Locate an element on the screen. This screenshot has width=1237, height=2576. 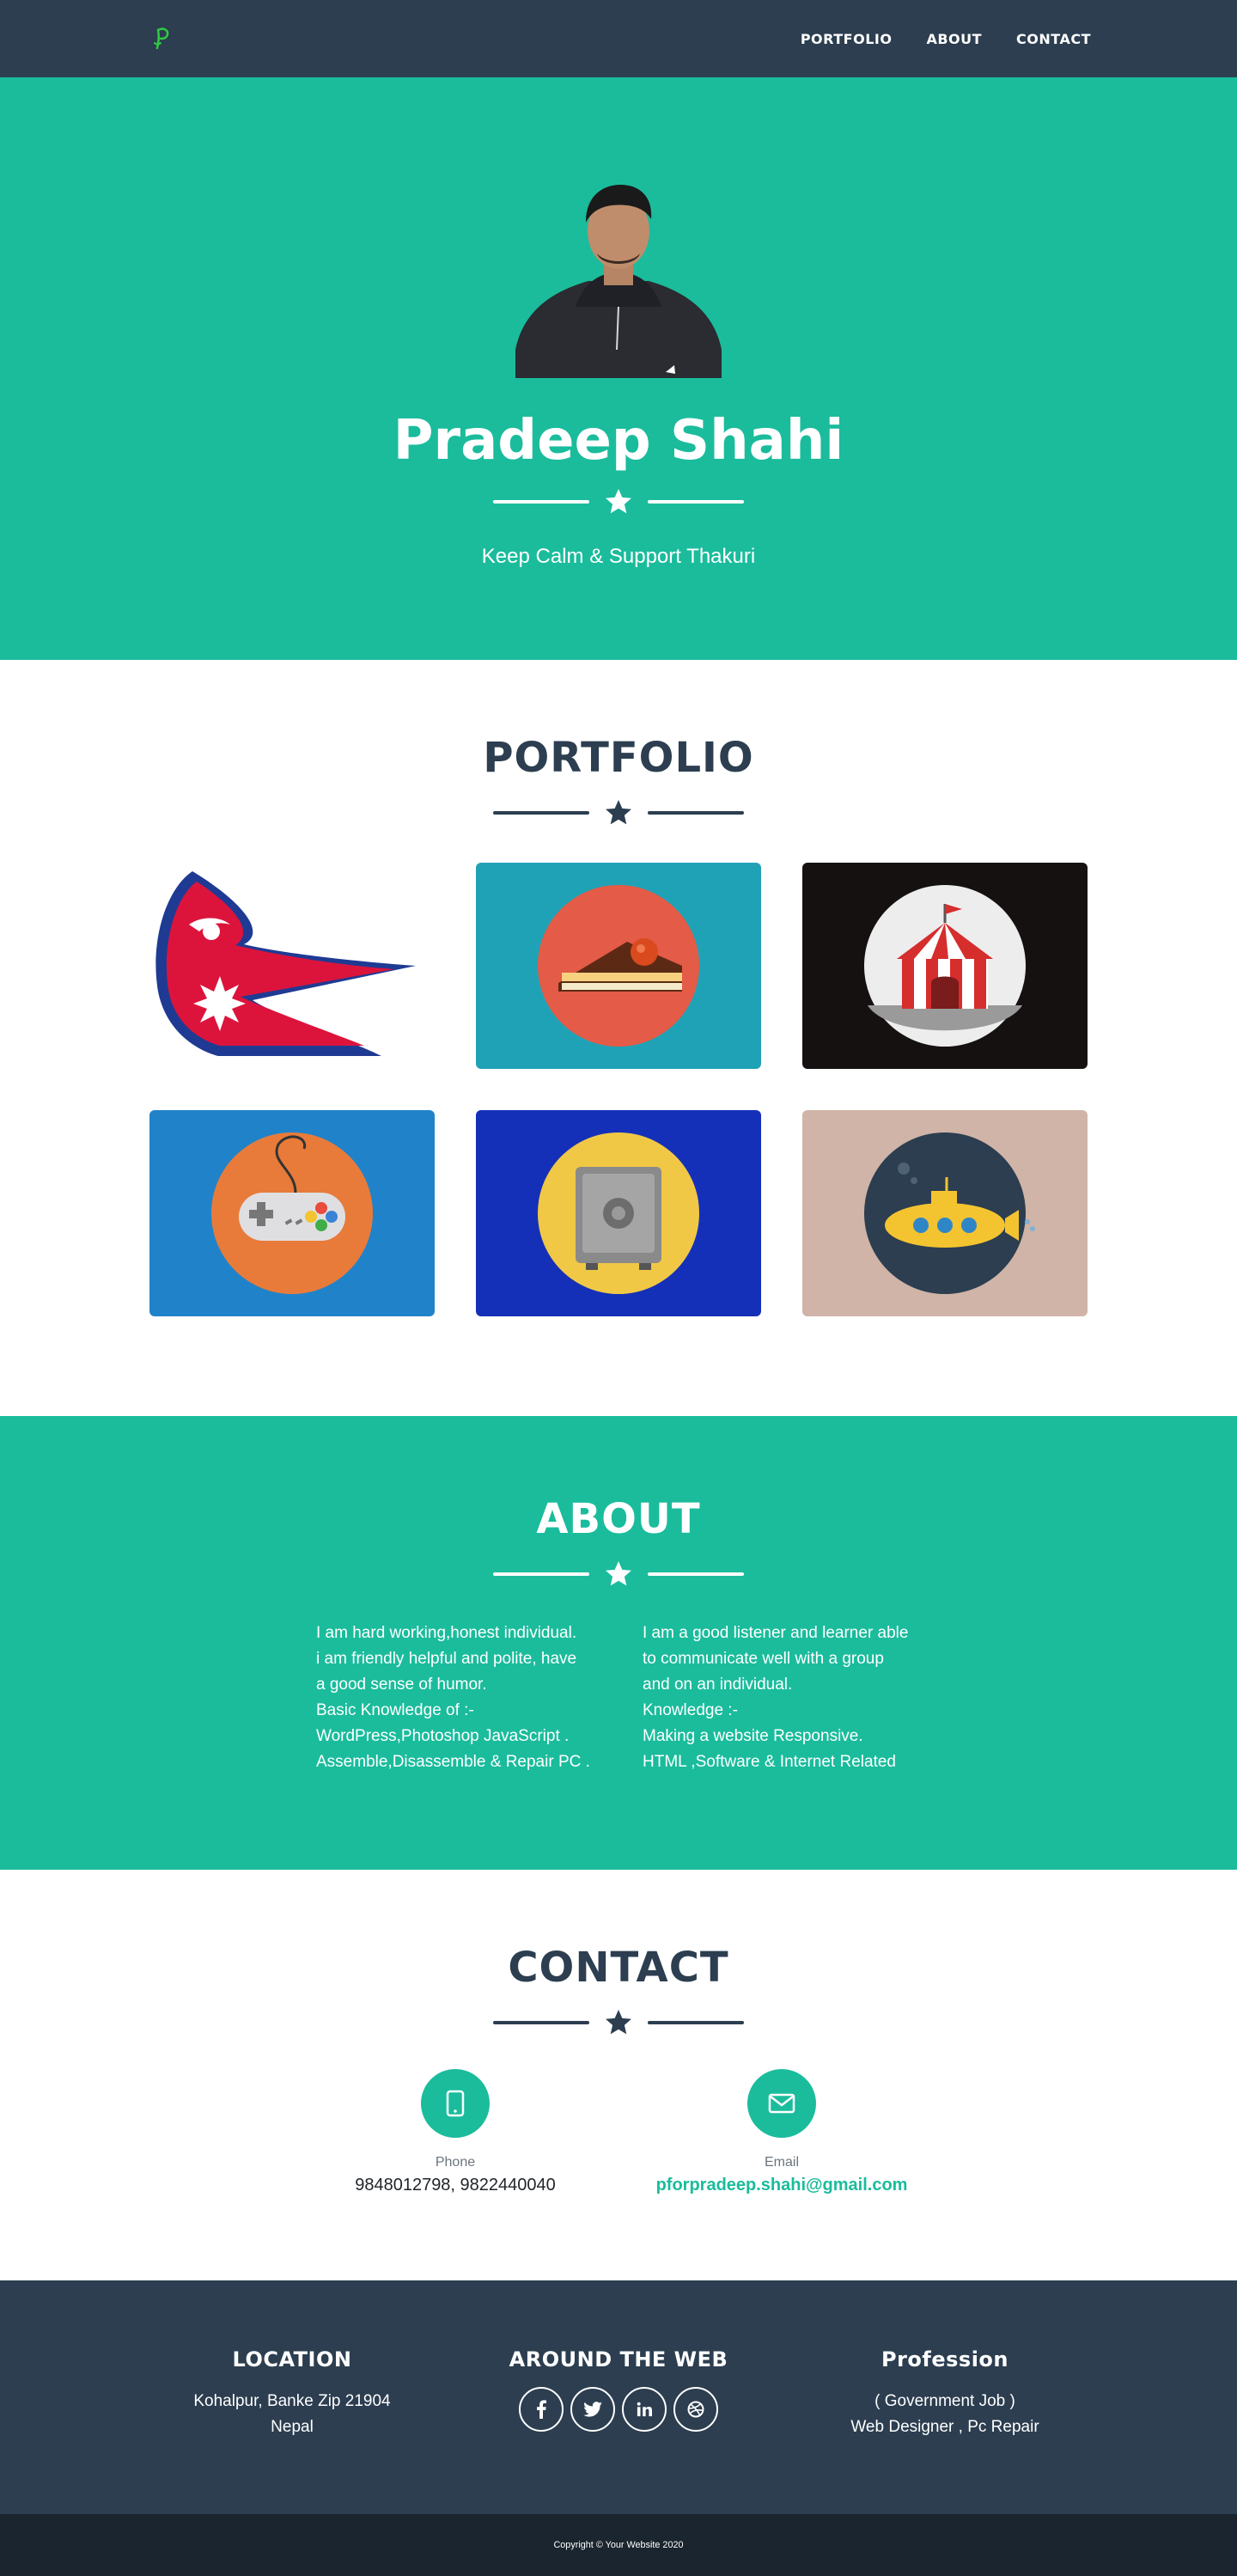
nav-links: PORTFOLIO ABOUT CONTACT is located at coordinates (946, 39).